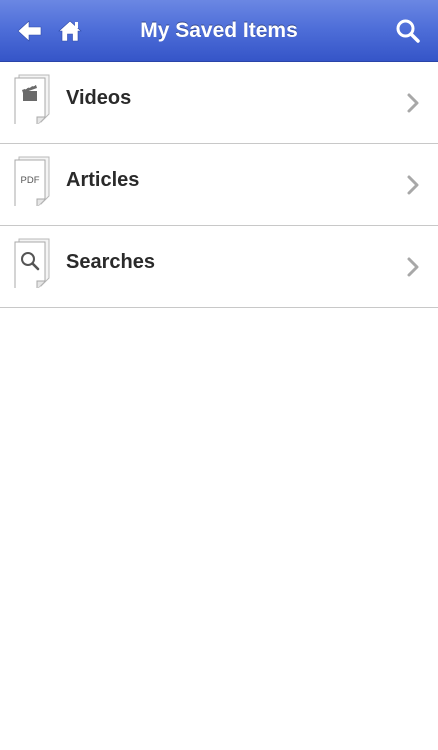 Image resolution: width=438 pixels, height=750 pixels. I want to click on list-item-label: Videos, so click(99, 97).